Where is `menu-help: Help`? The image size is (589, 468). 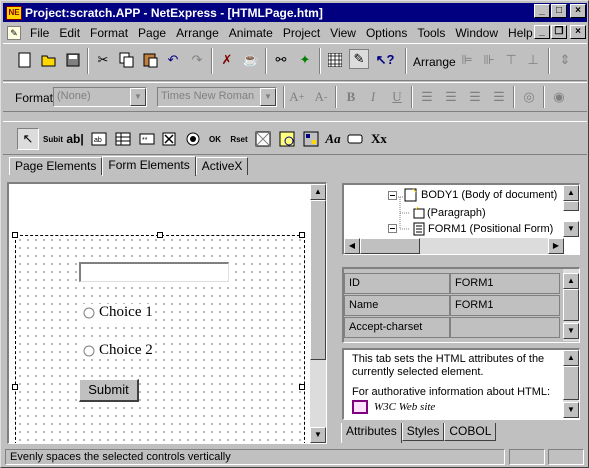 menu-help: Help is located at coordinates (520, 33).